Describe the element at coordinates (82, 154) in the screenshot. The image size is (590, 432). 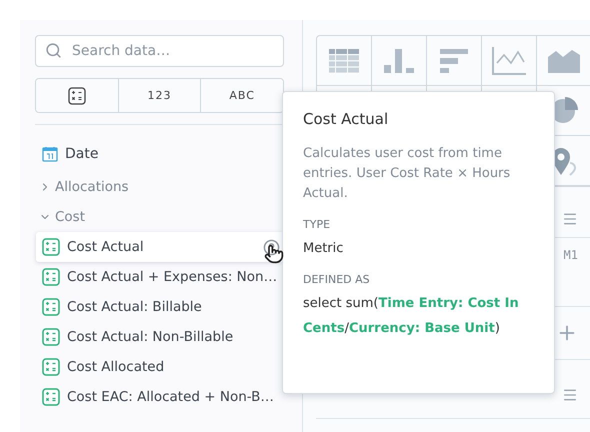
I see `item-label: Date` at that location.